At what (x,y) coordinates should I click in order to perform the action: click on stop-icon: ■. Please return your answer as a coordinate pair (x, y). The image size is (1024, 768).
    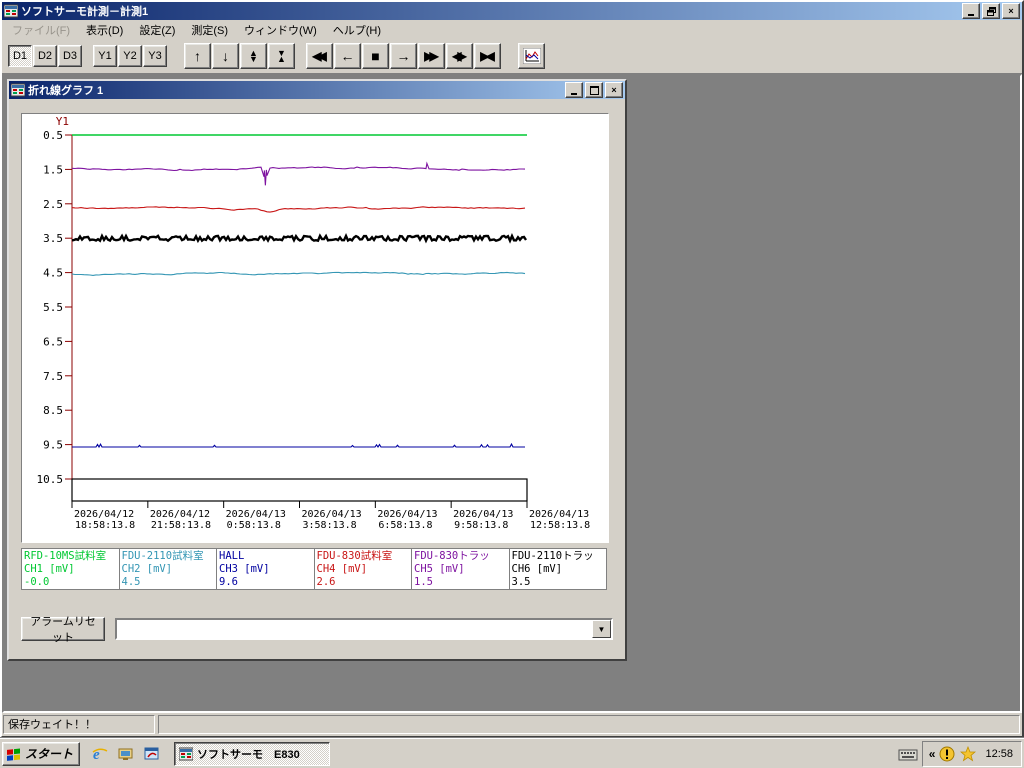
    Looking at the image, I should click on (375, 56).